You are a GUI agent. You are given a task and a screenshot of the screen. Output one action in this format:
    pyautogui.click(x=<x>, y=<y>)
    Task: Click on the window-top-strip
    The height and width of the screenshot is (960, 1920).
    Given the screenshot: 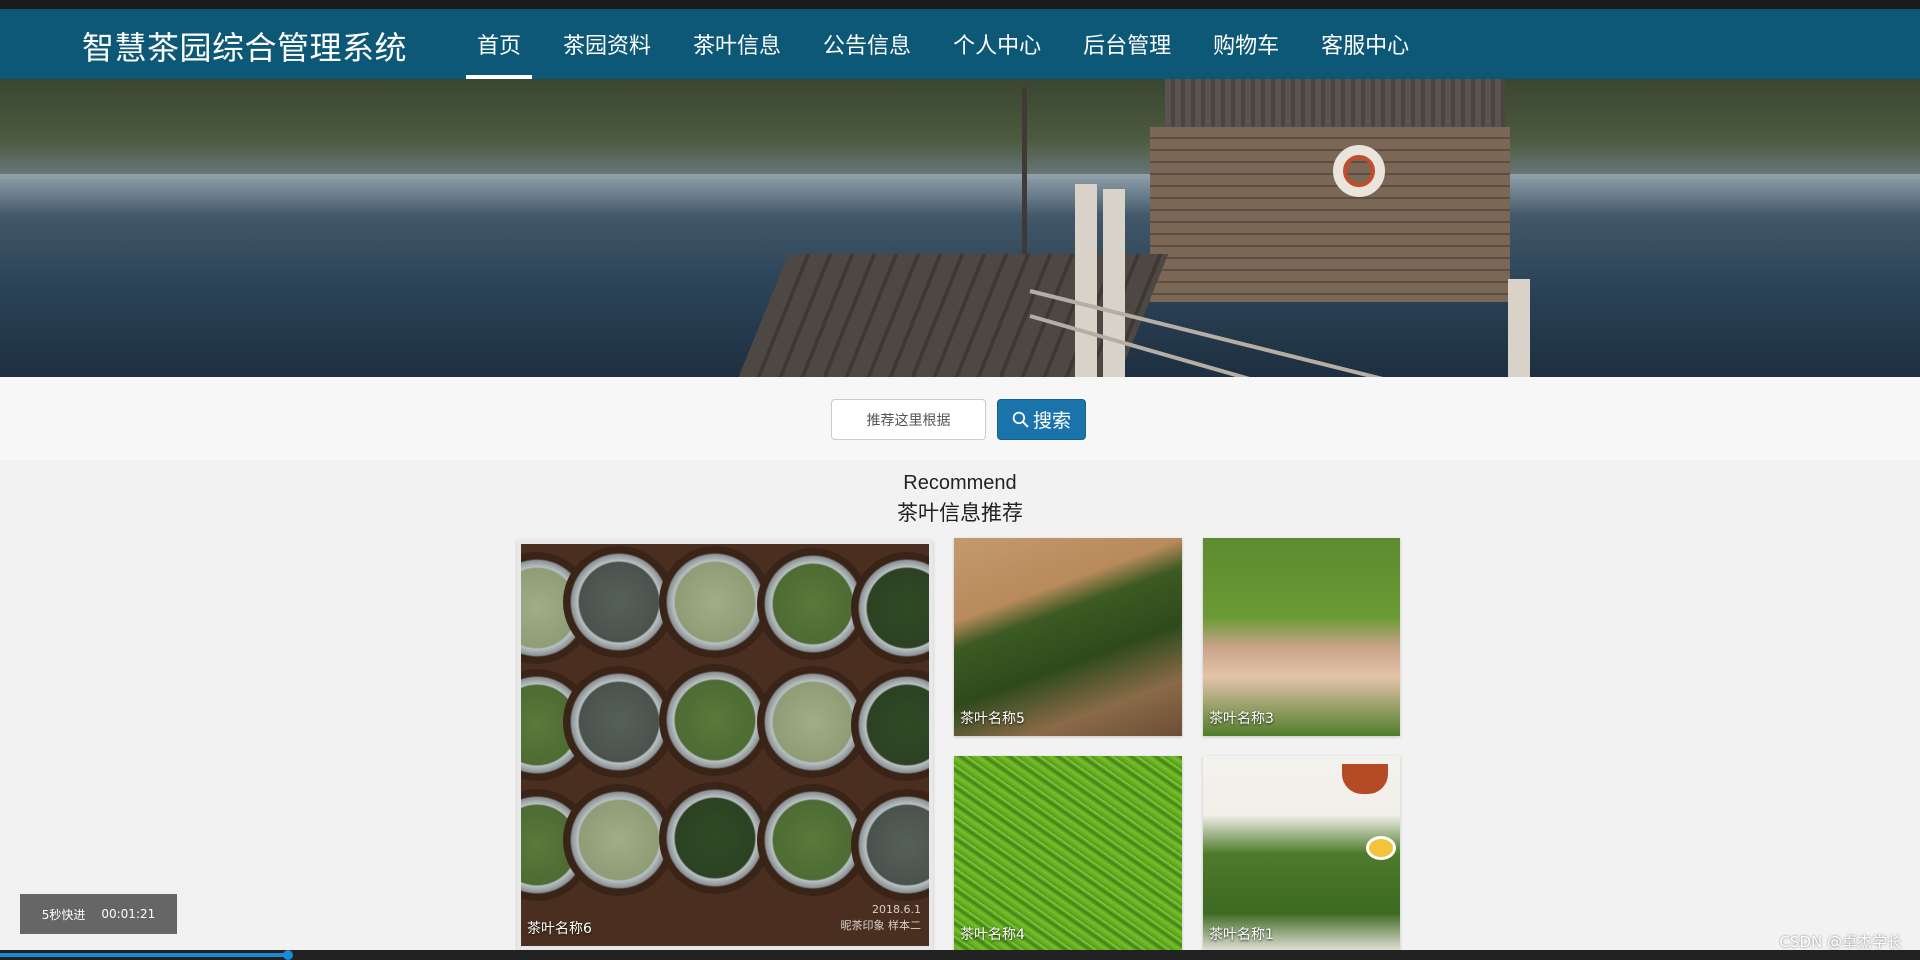 What is the action you would take?
    pyautogui.click(x=960, y=4)
    